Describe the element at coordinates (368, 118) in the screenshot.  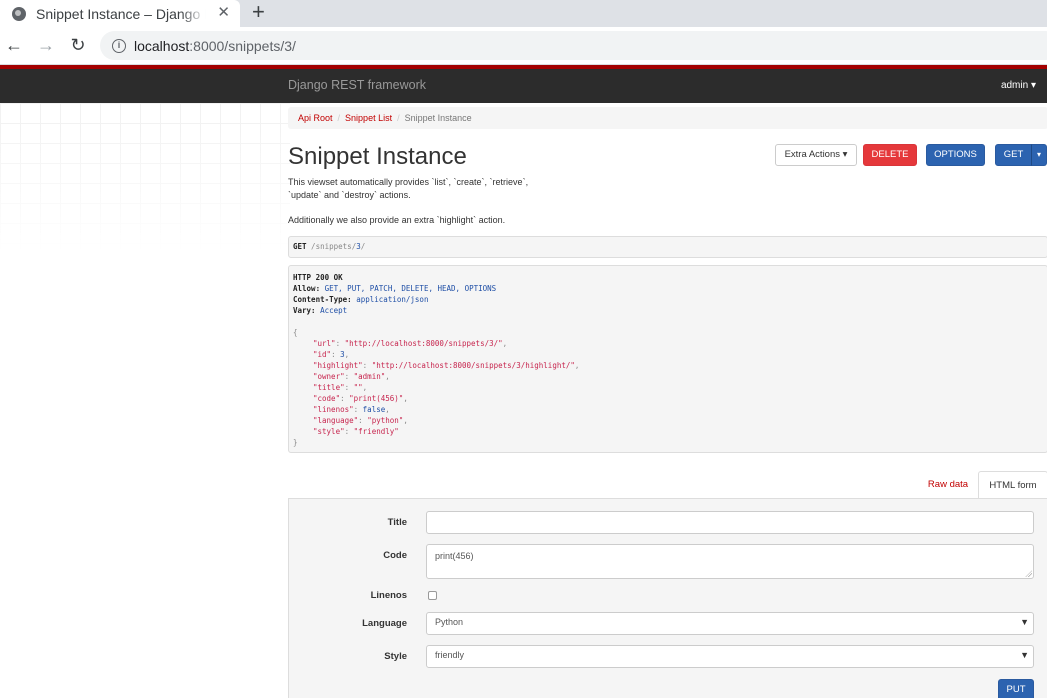
I see `breadcrumb-snippet-list: Snippet List` at that location.